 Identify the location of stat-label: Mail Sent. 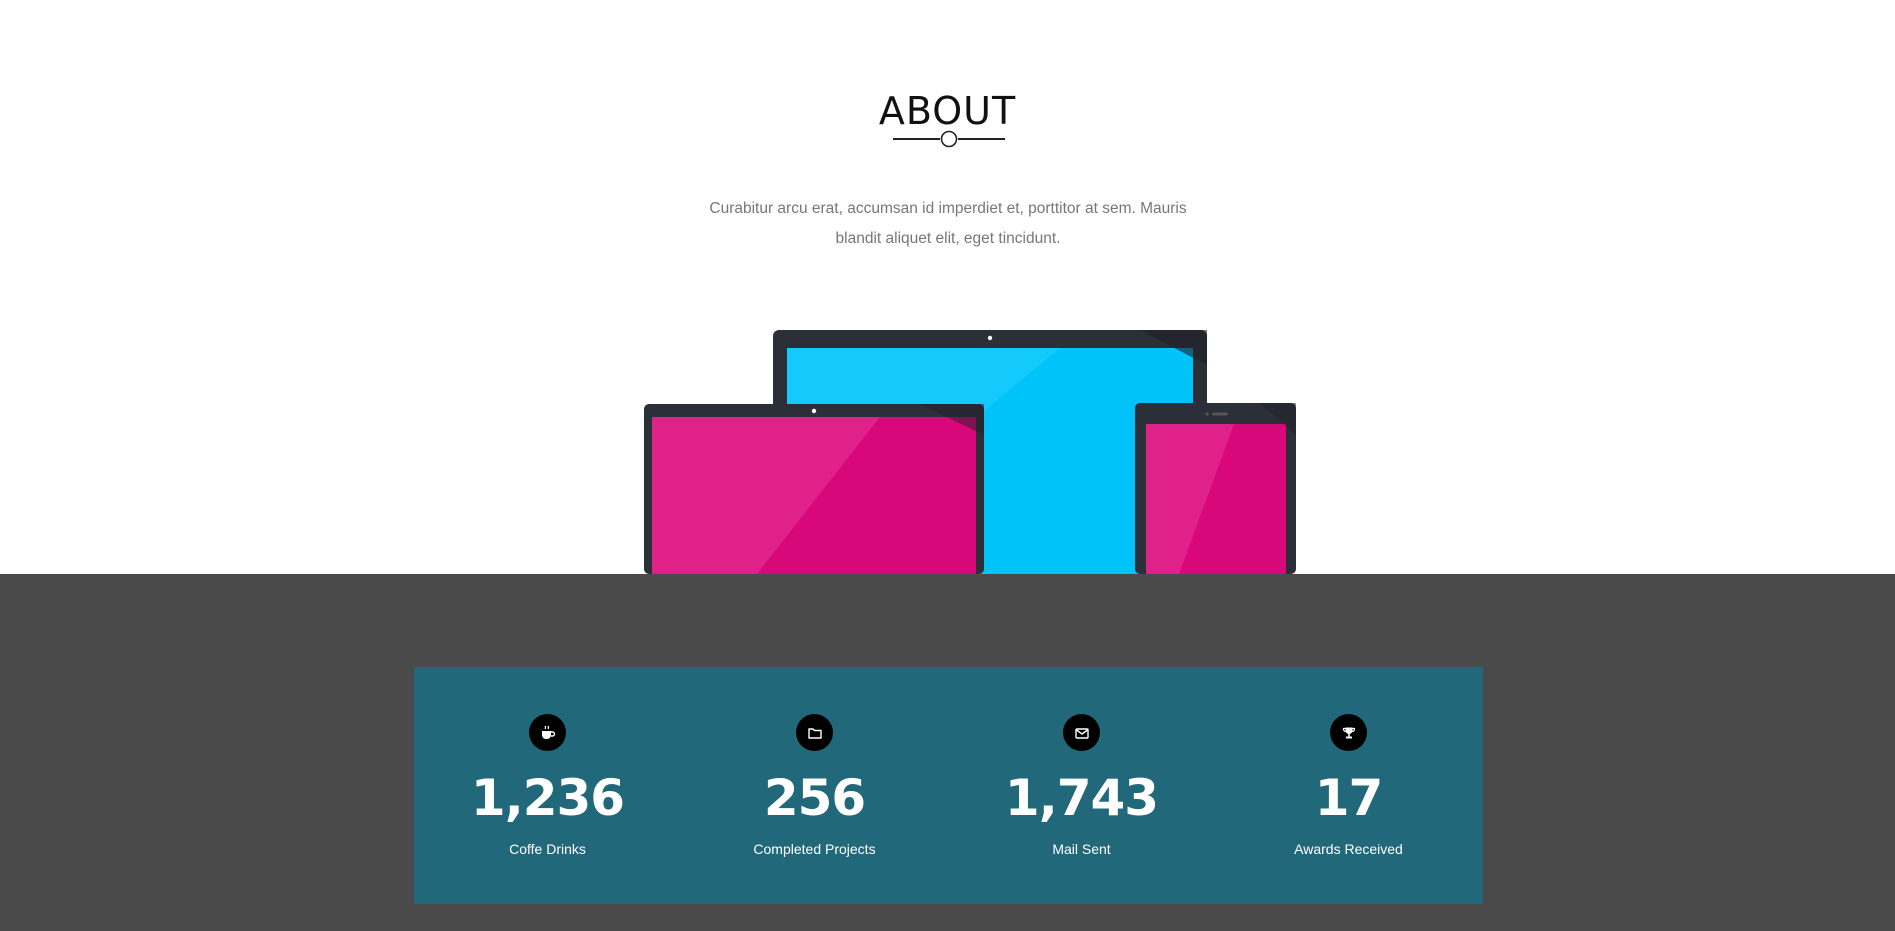
(1081, 849).